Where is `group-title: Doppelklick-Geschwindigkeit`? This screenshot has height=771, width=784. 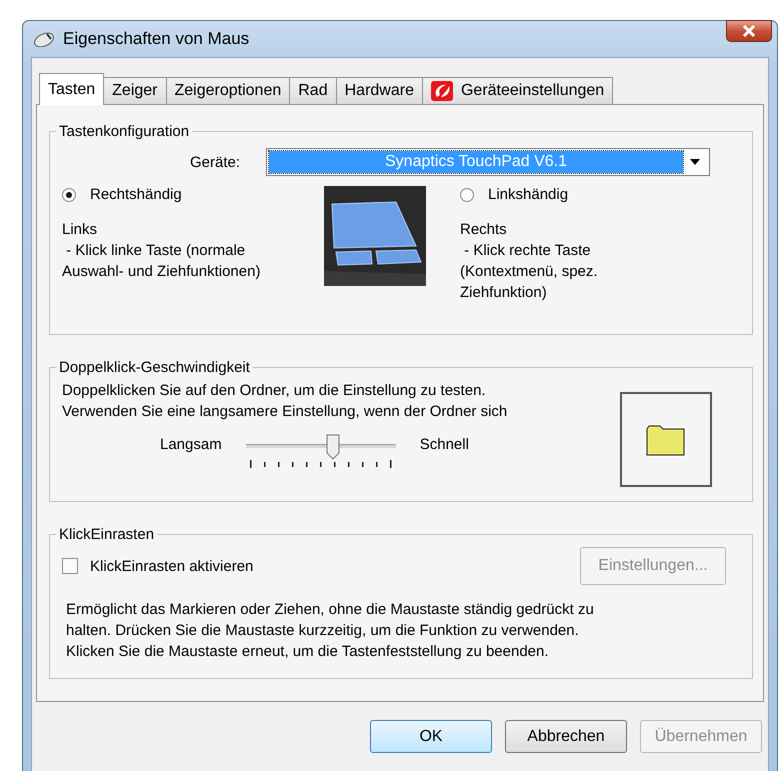 group-title: Doppelklick-Geschwindigkeit is located at coordinates (154, 367).